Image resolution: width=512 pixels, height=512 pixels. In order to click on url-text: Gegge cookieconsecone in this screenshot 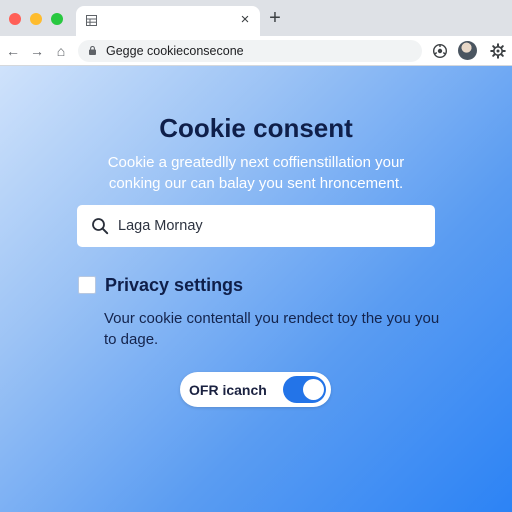, I will do `click(175, 51)`.